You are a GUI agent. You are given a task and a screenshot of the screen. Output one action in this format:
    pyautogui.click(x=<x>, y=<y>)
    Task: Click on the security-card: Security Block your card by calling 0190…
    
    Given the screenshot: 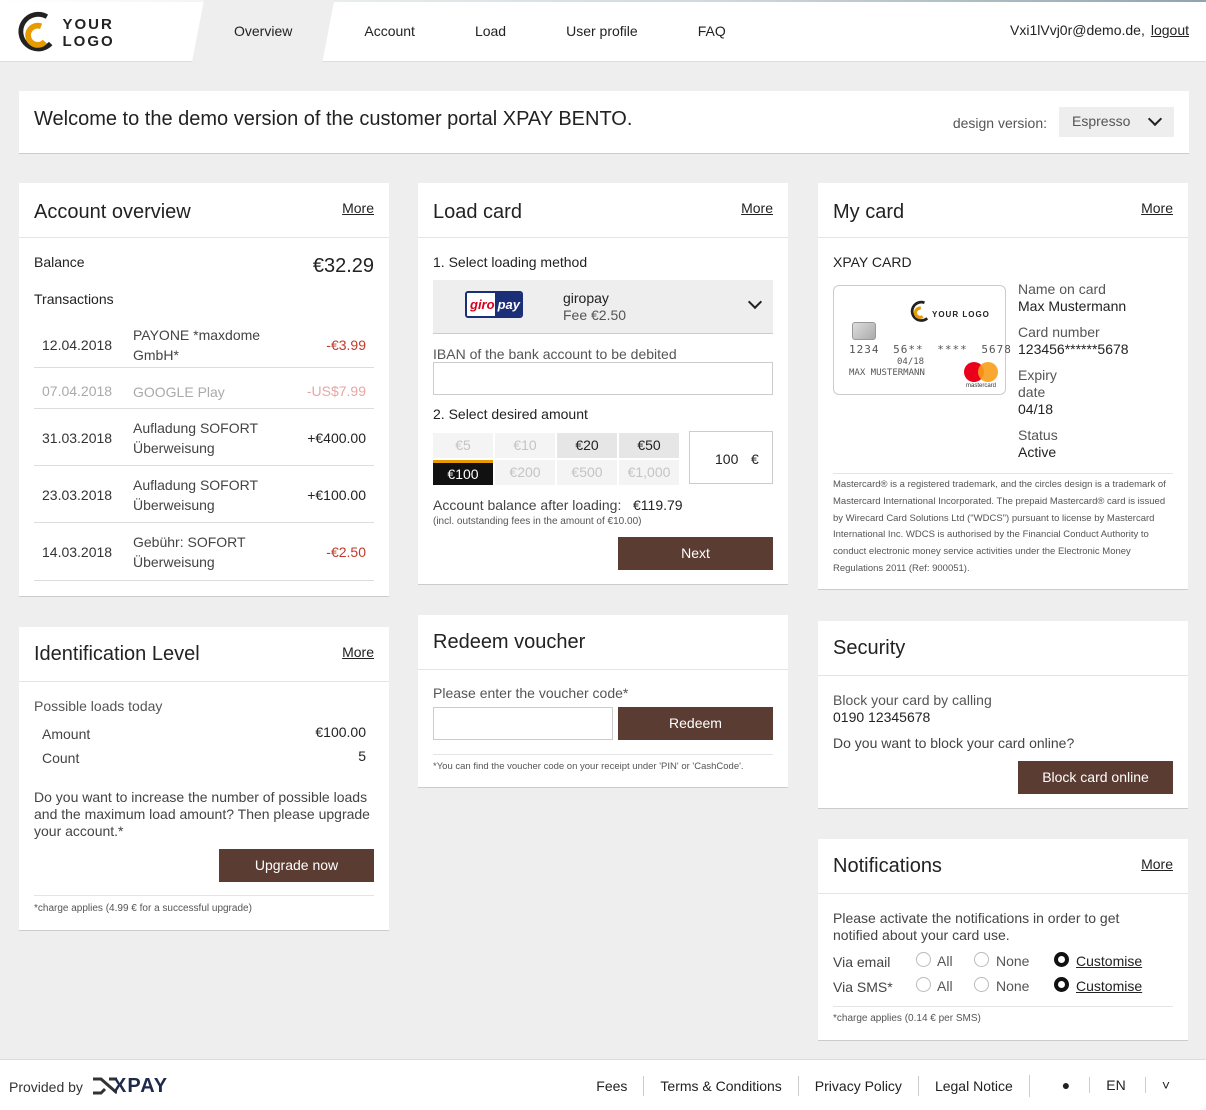 What is the action you would take?
    pyautogui.click(x=1003, y=715)
    